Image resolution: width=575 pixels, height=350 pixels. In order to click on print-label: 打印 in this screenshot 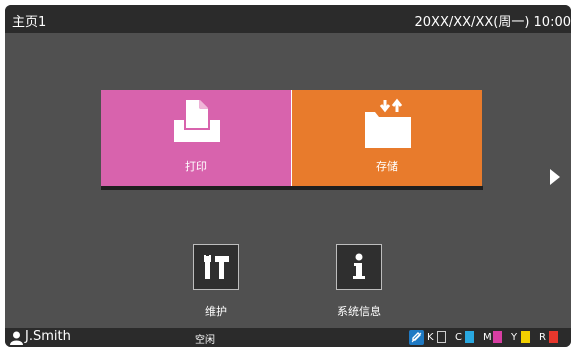, I will do `click(196, 166)`.